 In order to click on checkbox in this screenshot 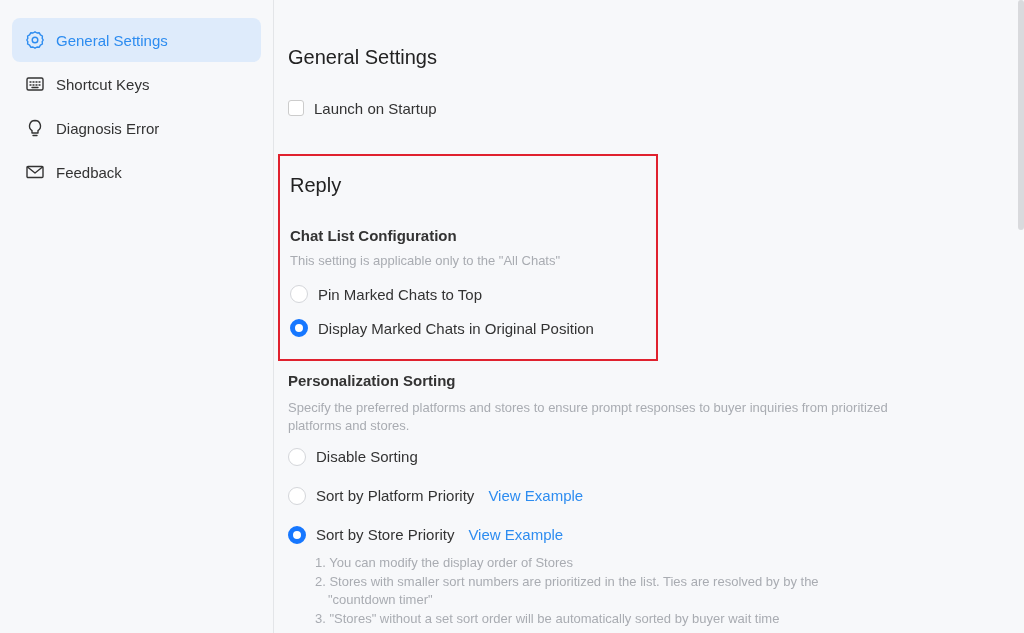, I will do `click(296, 108)`.